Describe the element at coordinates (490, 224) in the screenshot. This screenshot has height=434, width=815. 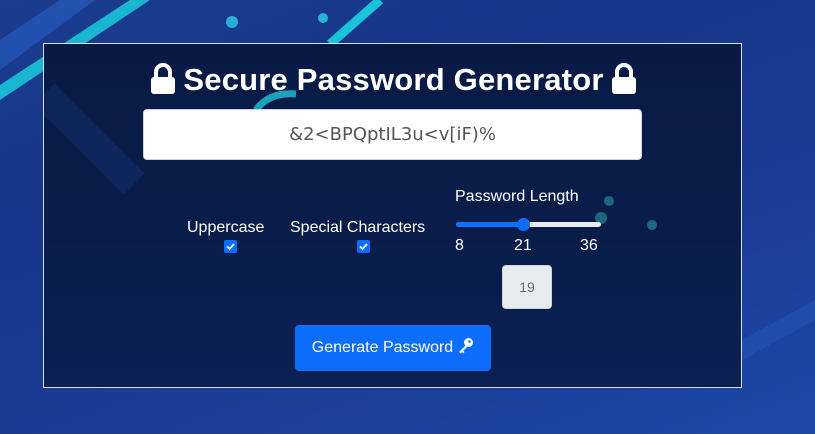
I see `slider-fill` at that location.